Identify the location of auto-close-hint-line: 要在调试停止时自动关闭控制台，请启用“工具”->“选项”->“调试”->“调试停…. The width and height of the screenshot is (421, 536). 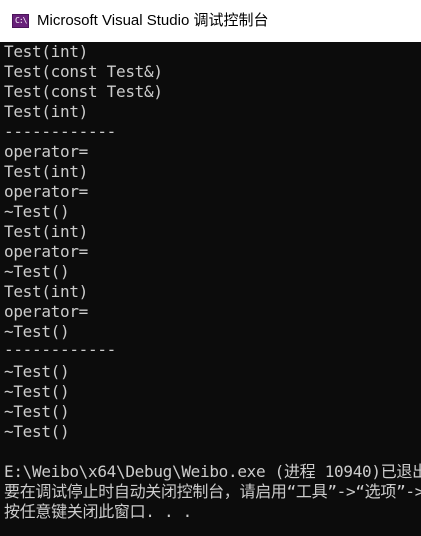
(212, 491).